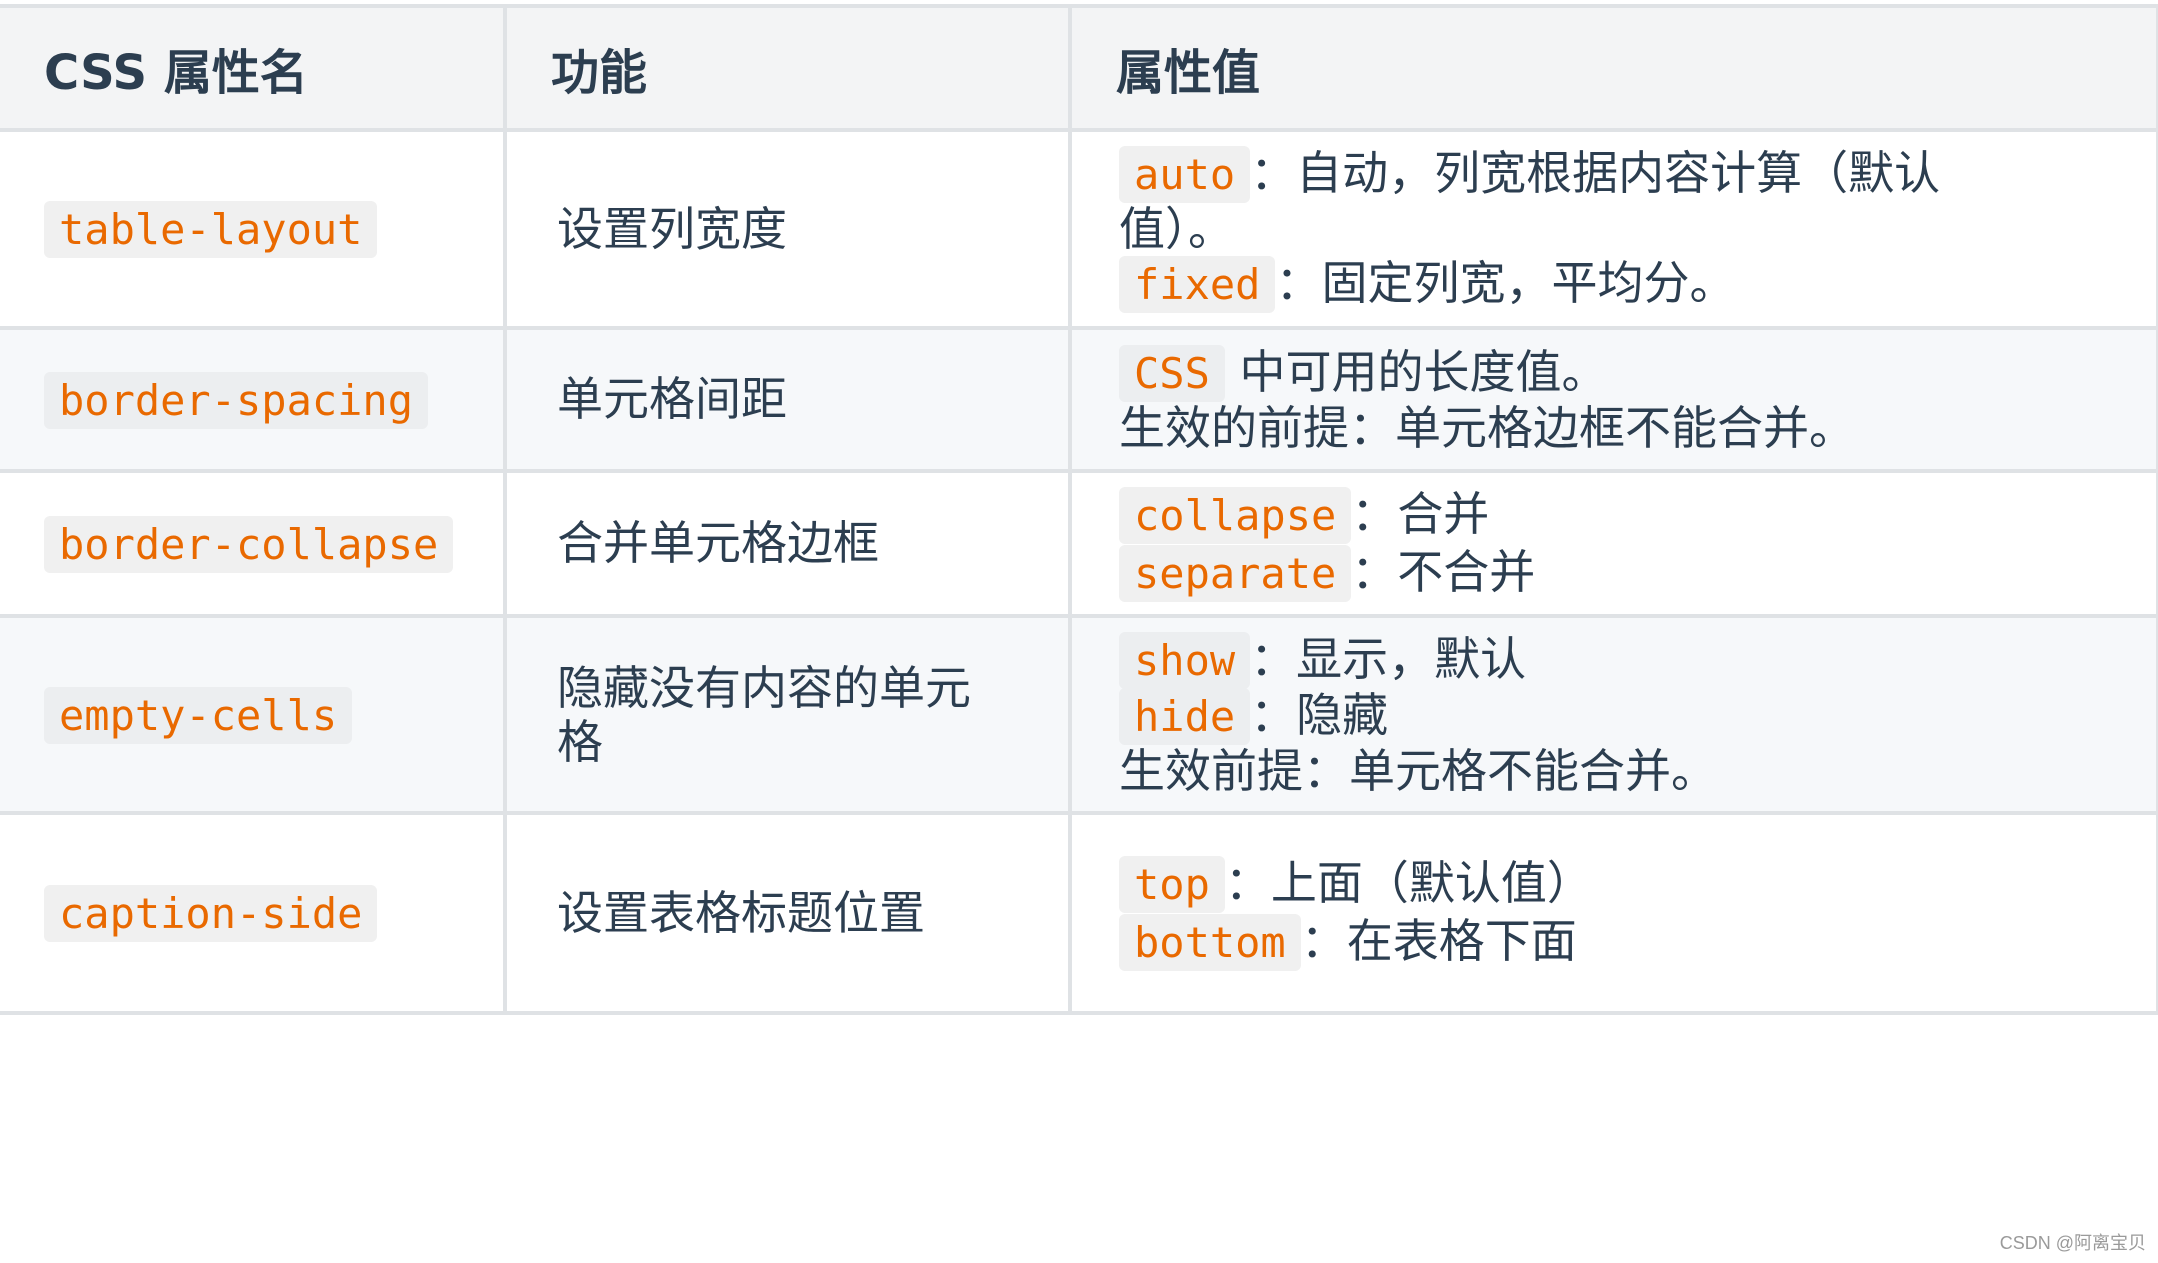  I want to click on property-name-code: border-collapse, so click(249, 544).